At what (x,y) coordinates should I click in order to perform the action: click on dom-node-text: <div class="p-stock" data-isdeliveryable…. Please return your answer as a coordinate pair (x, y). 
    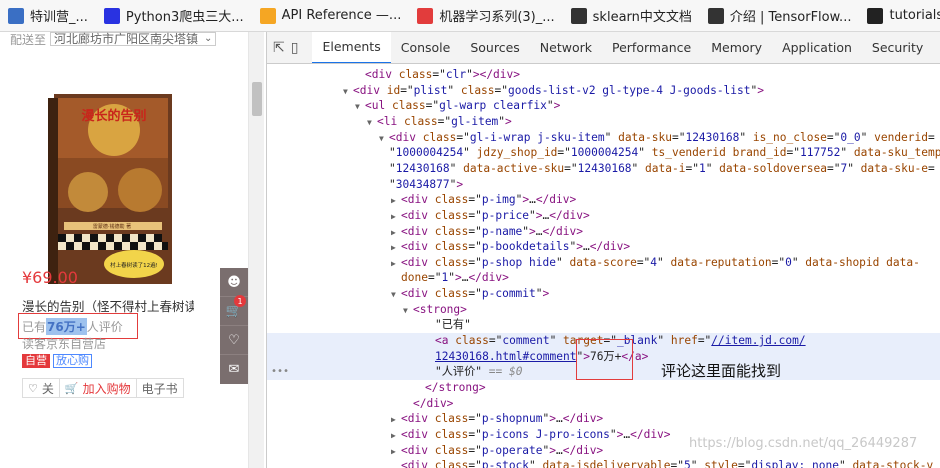
    Looking at the image, I should click on (667, 463).